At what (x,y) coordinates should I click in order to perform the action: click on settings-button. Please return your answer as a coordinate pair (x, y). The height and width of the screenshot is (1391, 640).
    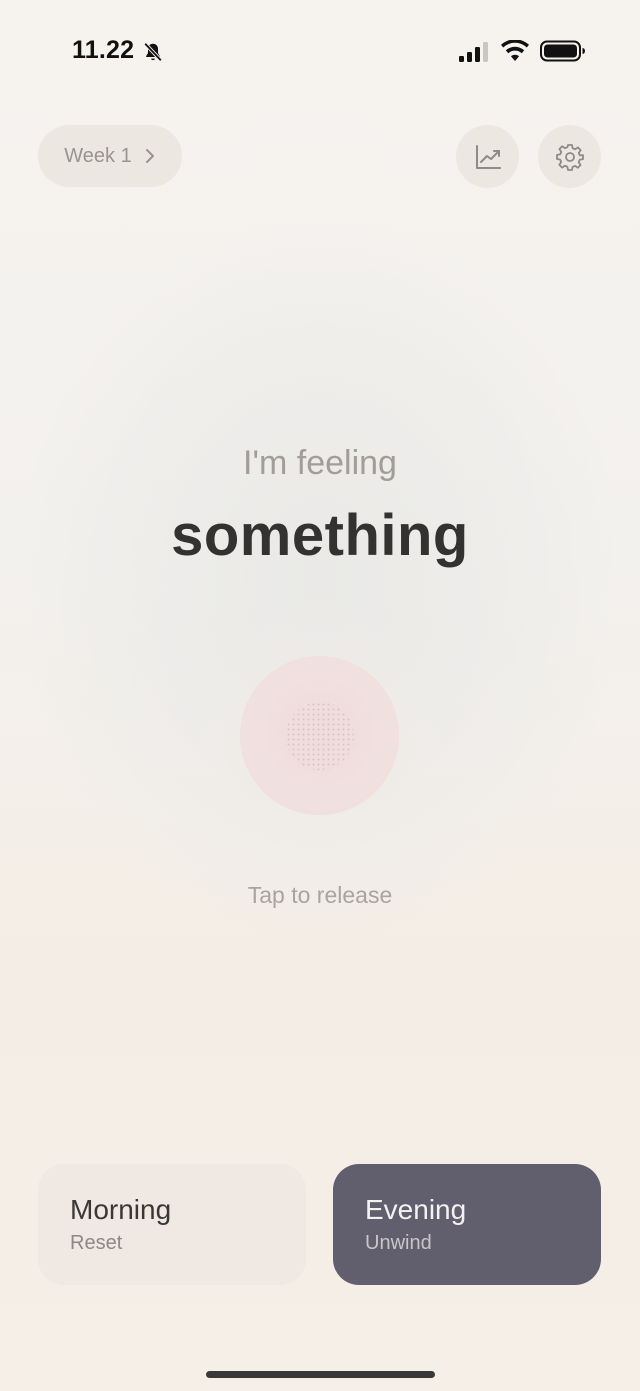
    Looking at the image, I should click on (569, 156).